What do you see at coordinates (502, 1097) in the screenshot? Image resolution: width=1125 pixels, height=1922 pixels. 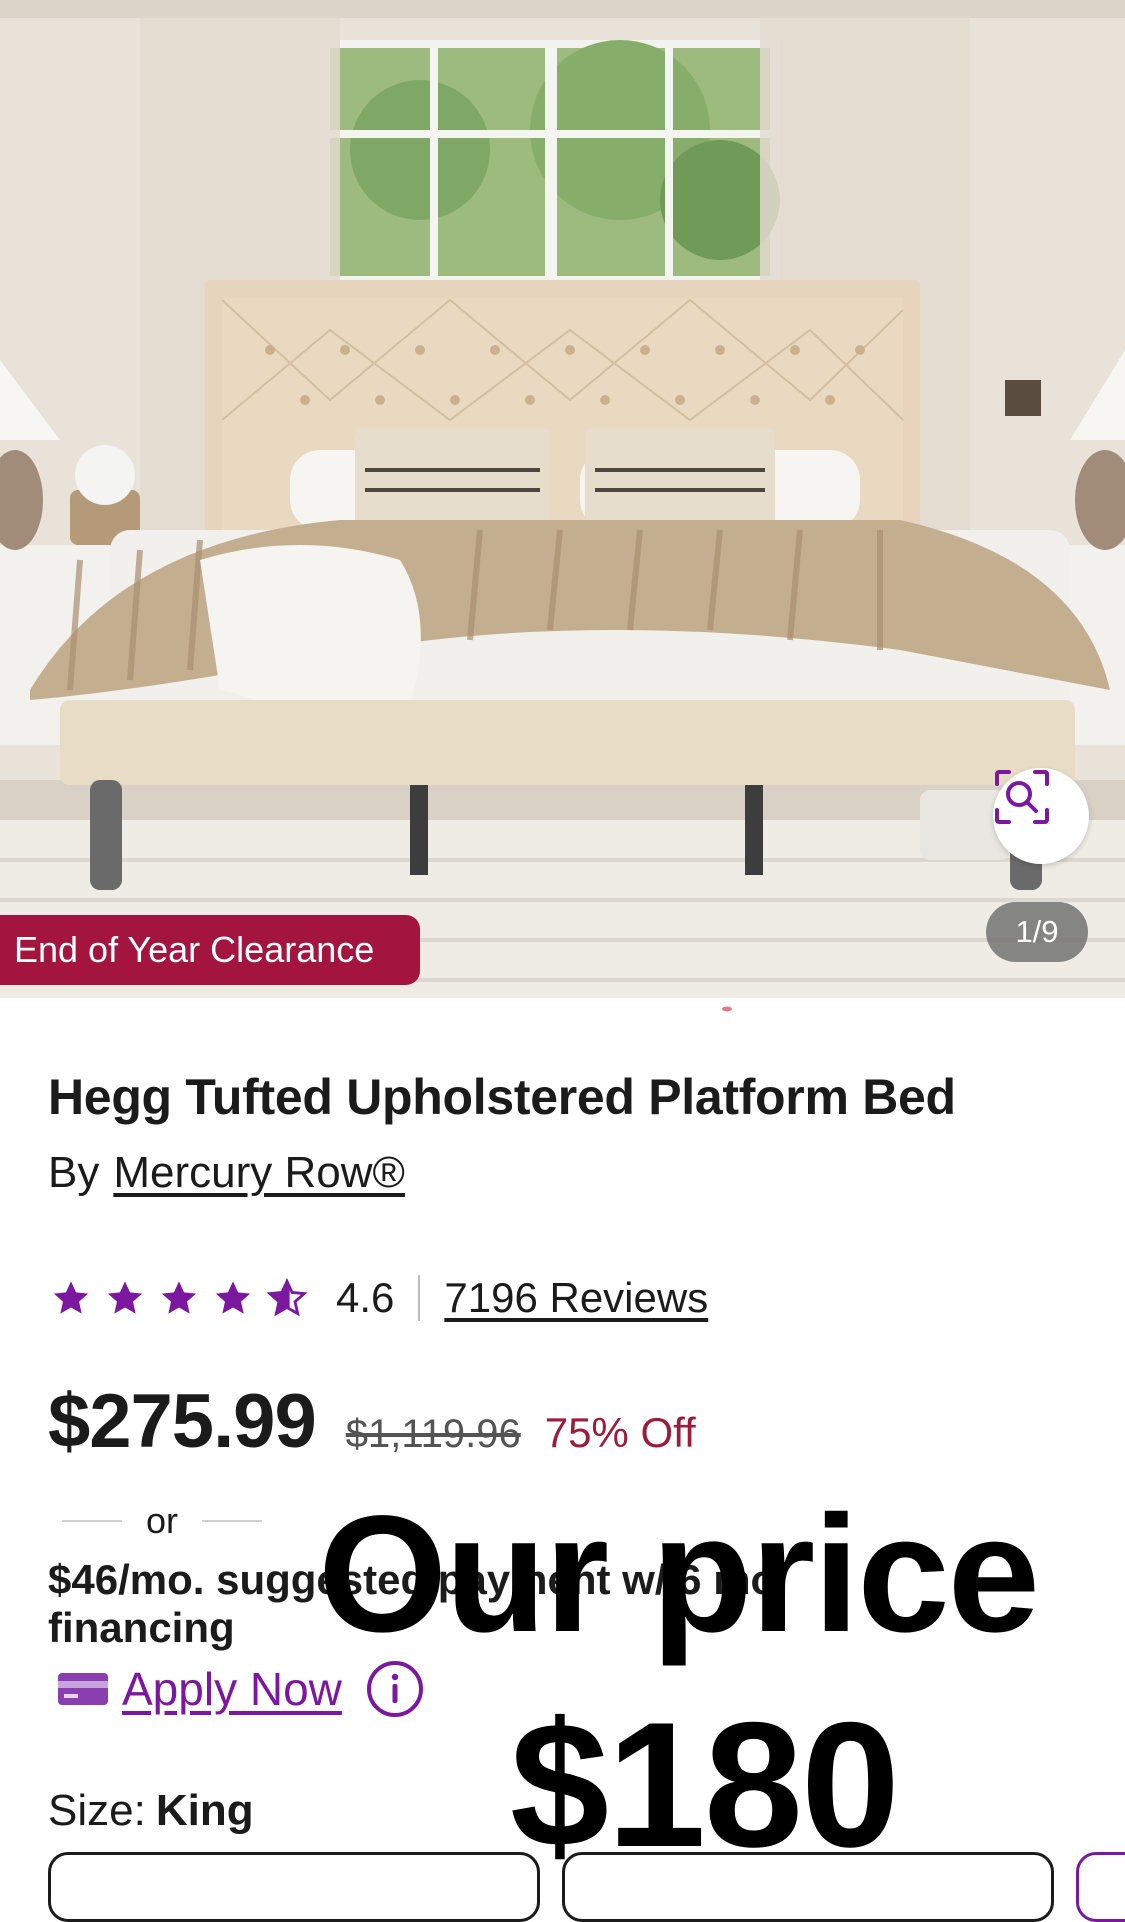 I see `product-title: Hegg Tufted Upholstered Platform Bed` at bounding box center [502, 1097].